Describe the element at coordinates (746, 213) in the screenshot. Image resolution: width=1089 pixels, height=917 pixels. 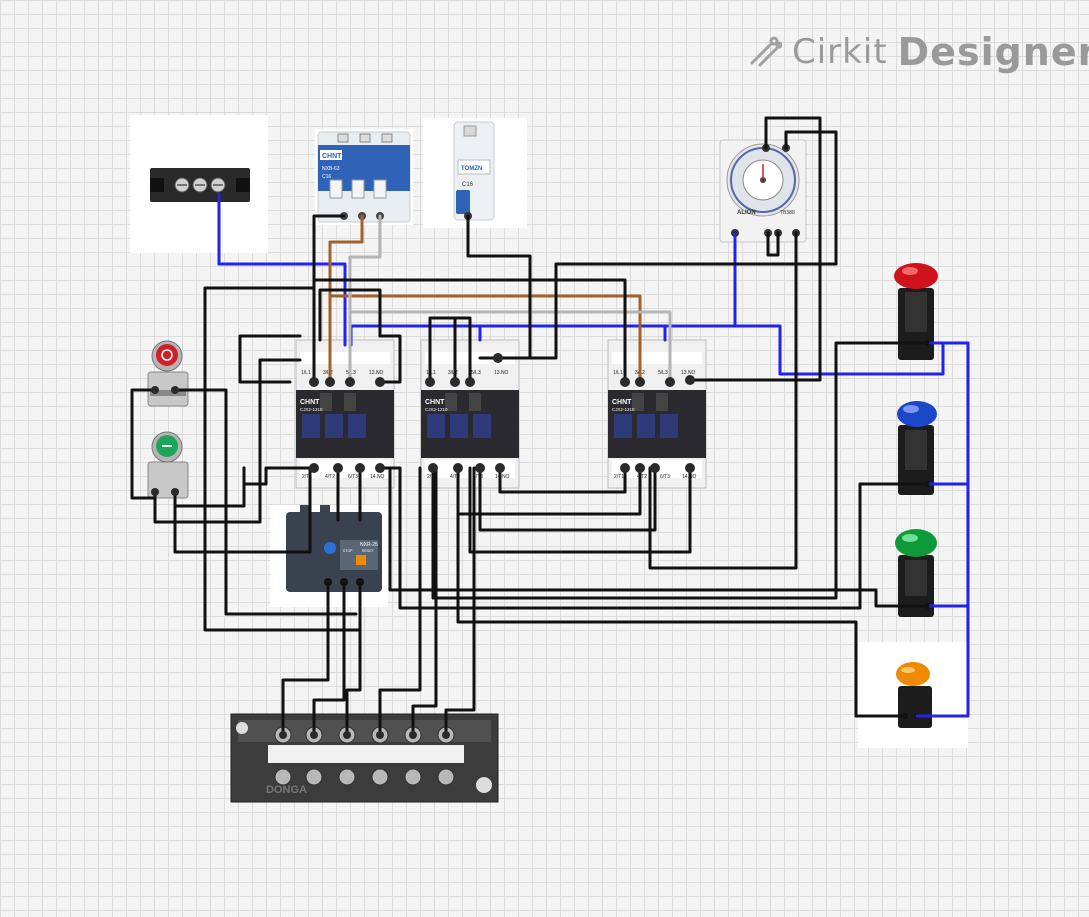
I see `timer-brand-label: ALION` at that location.